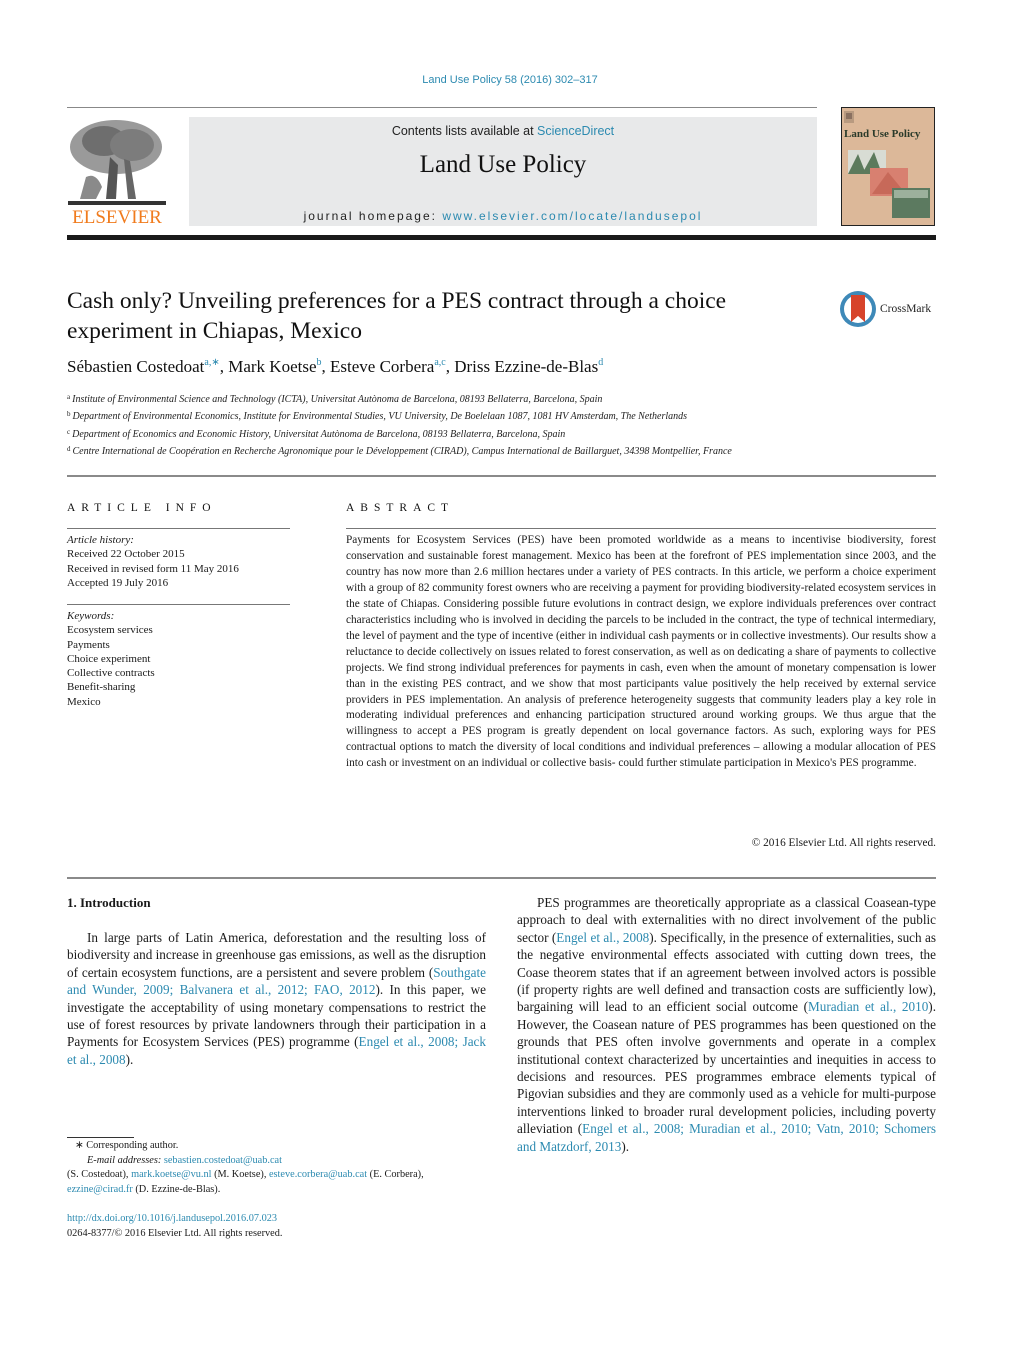 The width and height of the screenshot is (1020, 1351). I want to click on author: Driss Ezzine-de-Blasd, so click(528, 366).